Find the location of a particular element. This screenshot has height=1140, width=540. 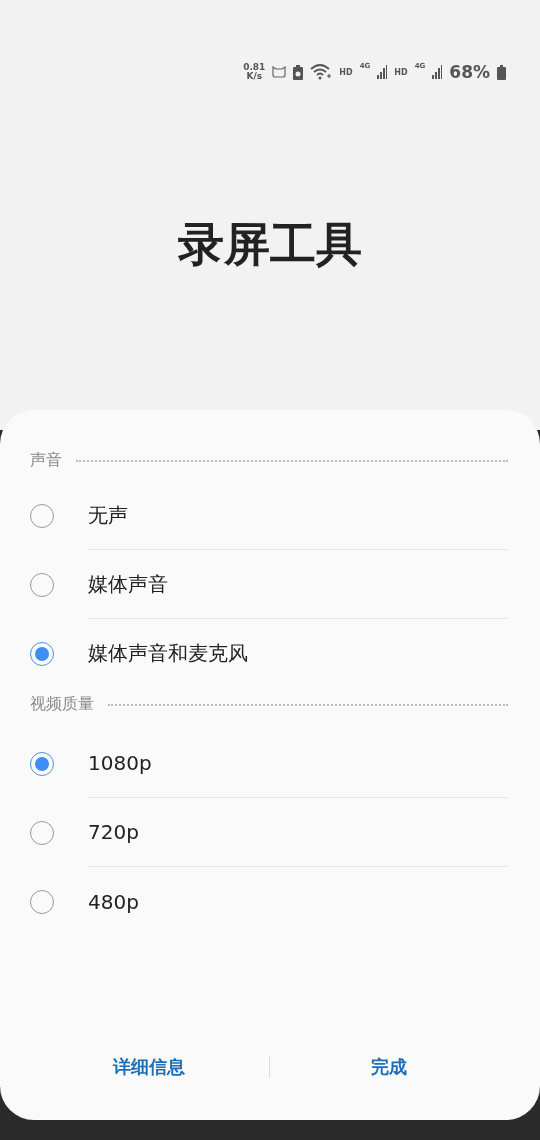

section-heading: 视频质量 is located at coordinates (62, 704).